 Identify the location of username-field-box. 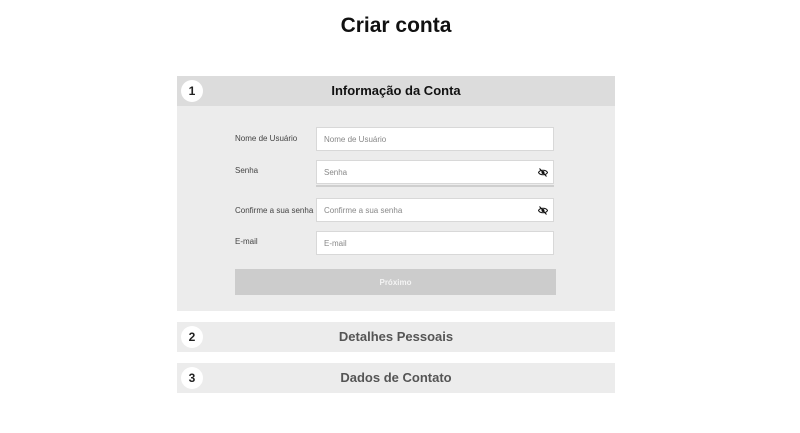
(435, 139).